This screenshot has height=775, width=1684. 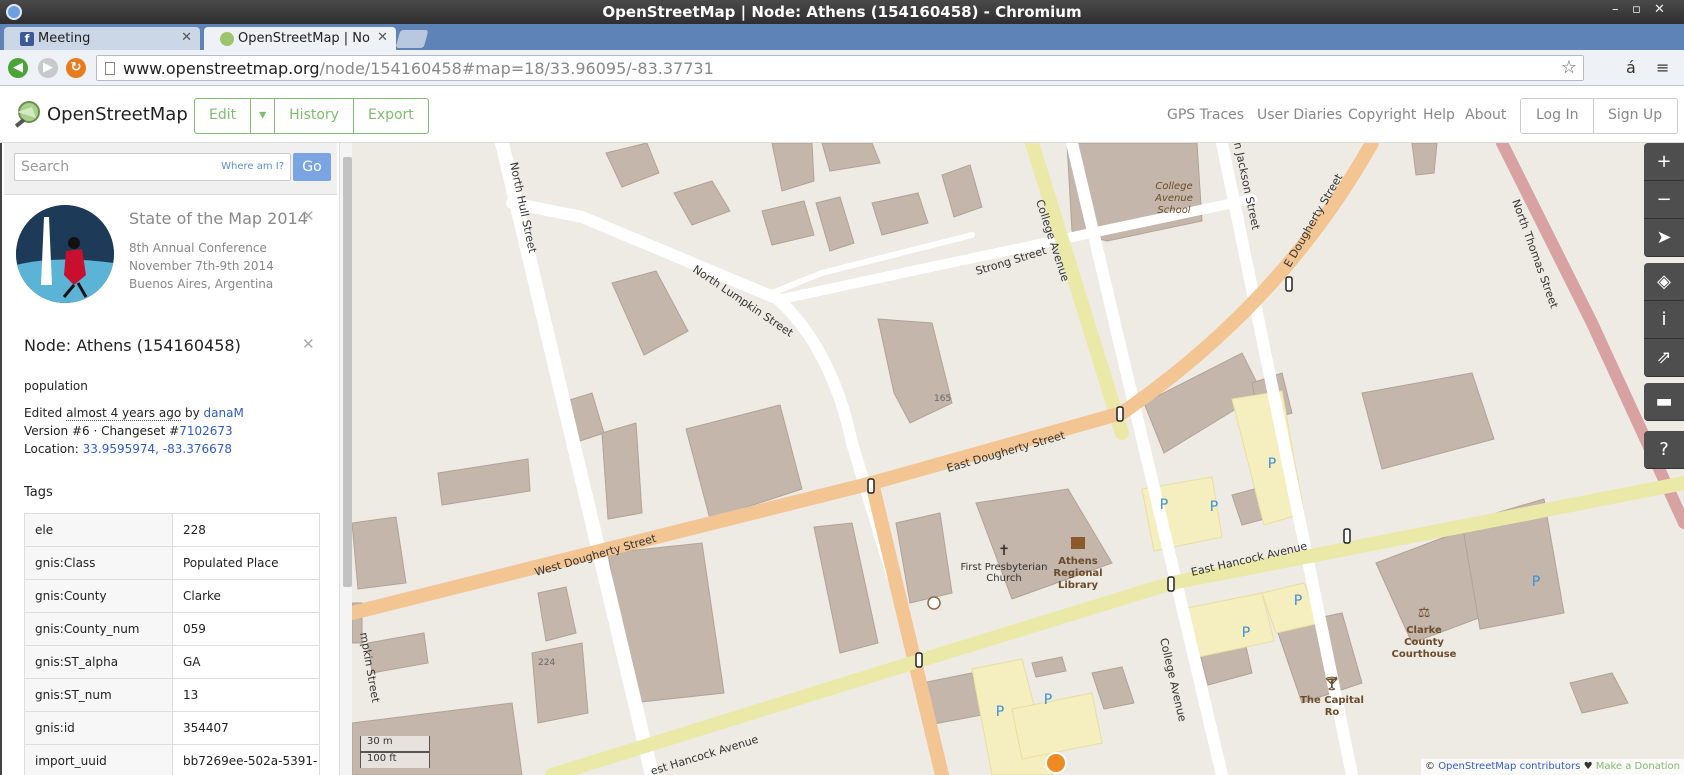 What do you see at coordinates (1077, 573) in the screenshot?
I see `poi-library-line-2: Regional` at bounding box center [1077, 573].